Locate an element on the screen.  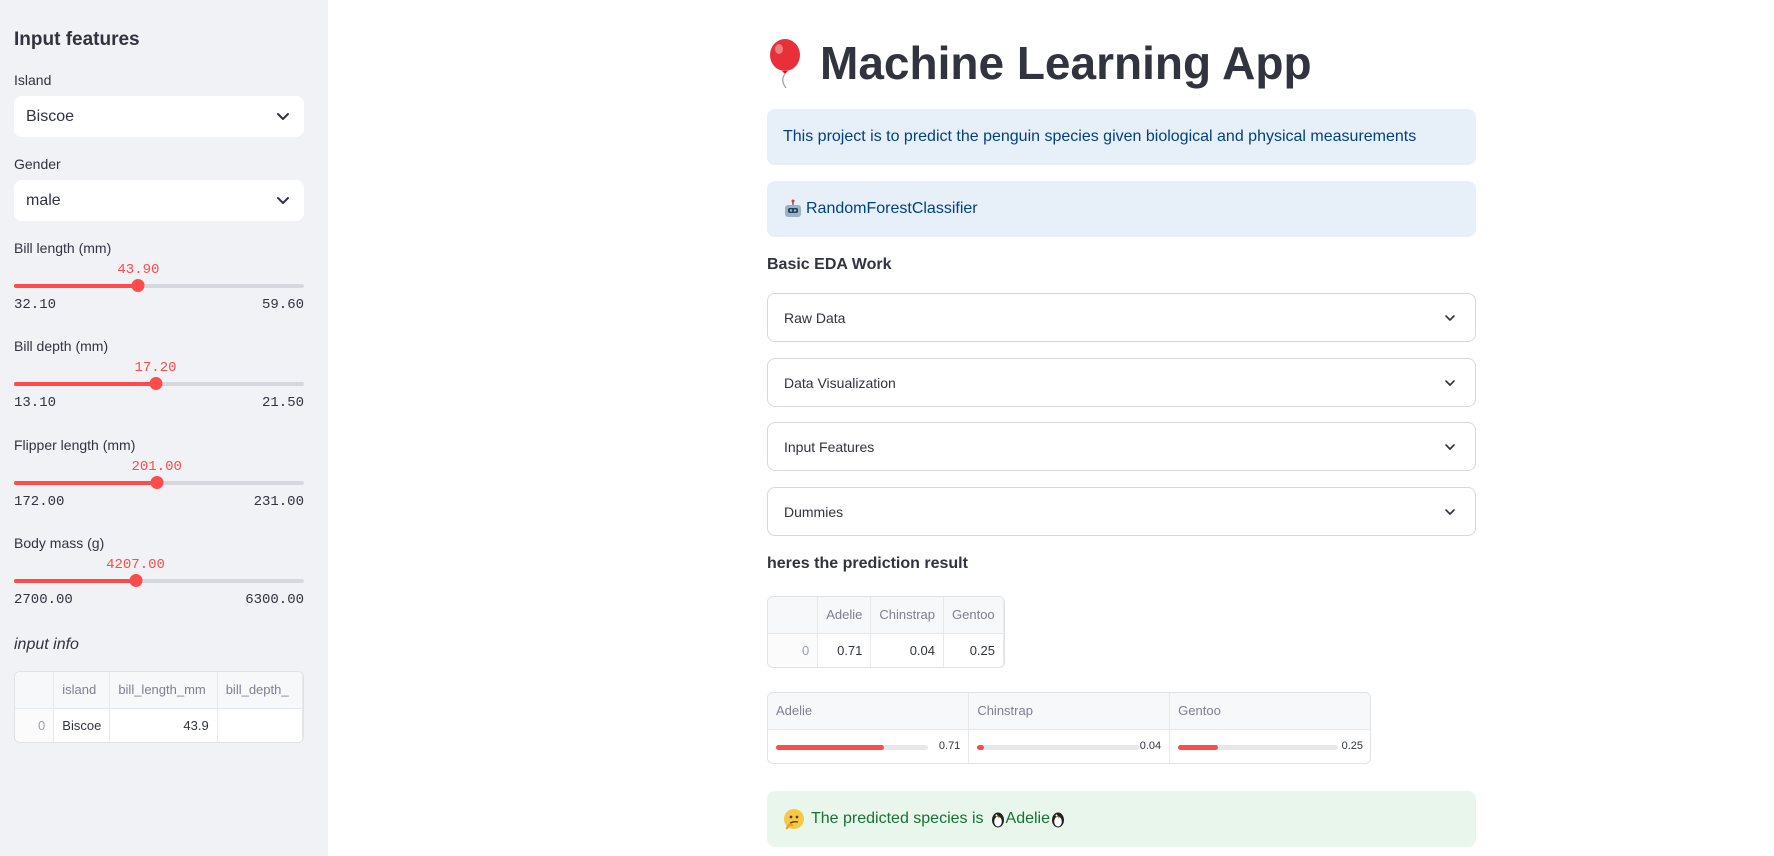
slider-max: 21.50 is located at coordinates (282, 403).